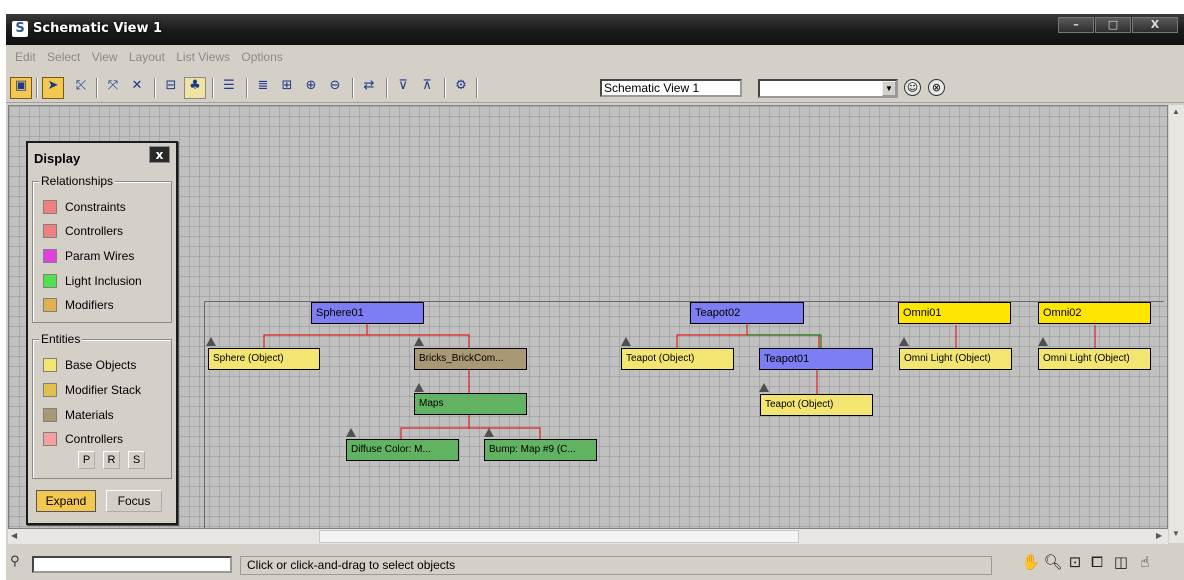  Describe the element at coordinates (403, 88) in the screenshot. I see `move-children-icon: ⊽` at that location.